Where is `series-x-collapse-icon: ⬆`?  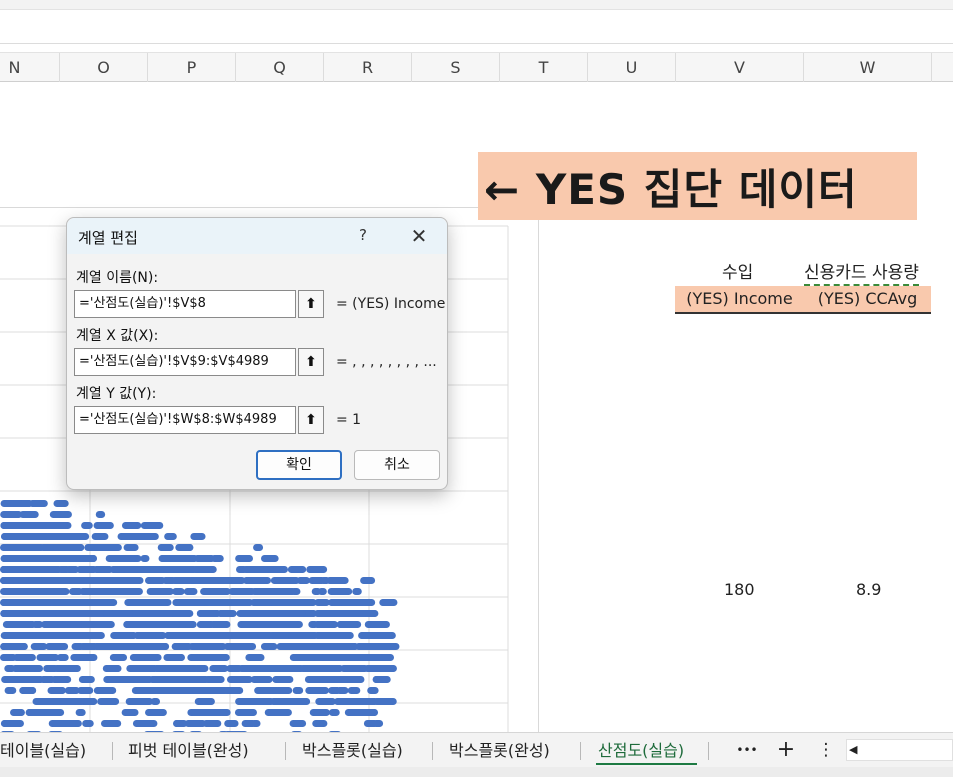 series-x-collapse-icon: ⬆ is located at coordinates (311, 362).